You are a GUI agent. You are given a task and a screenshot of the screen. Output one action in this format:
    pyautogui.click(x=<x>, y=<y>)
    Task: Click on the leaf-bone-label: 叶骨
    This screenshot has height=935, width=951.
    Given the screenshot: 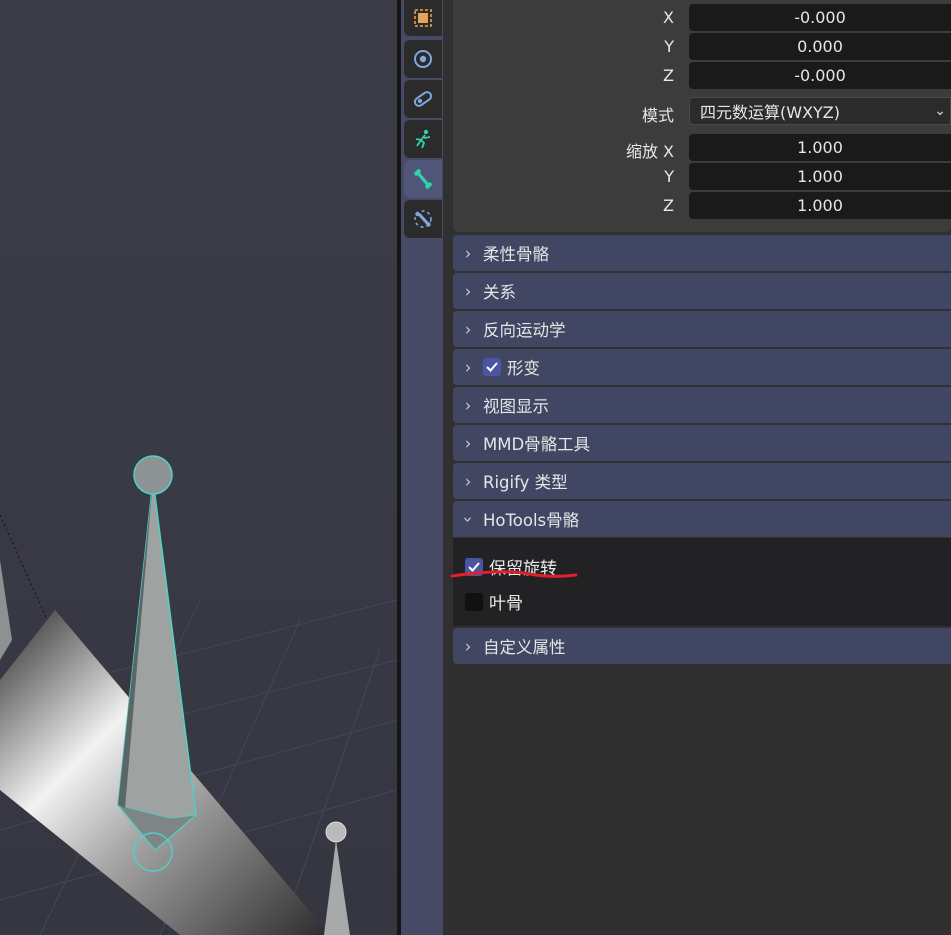 What is the action you would take?
    pyautogui.click(x=506, y=604)
    